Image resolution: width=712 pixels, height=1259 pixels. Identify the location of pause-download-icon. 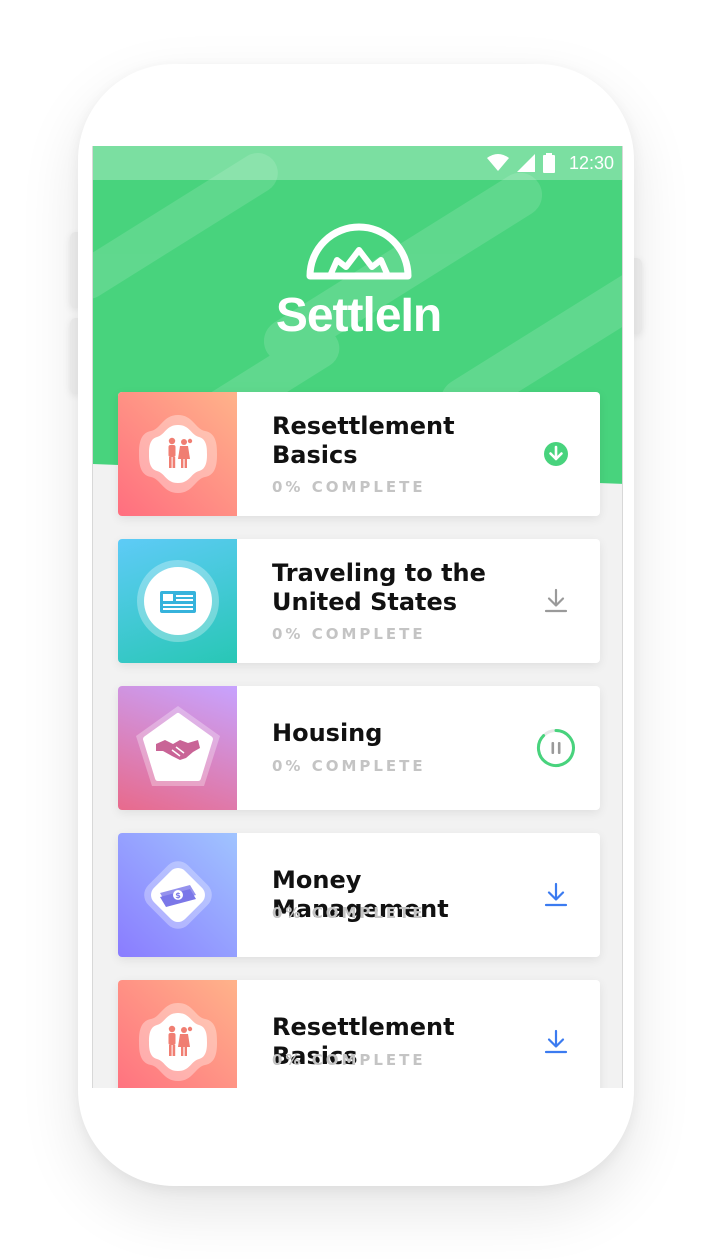
(556, 748).